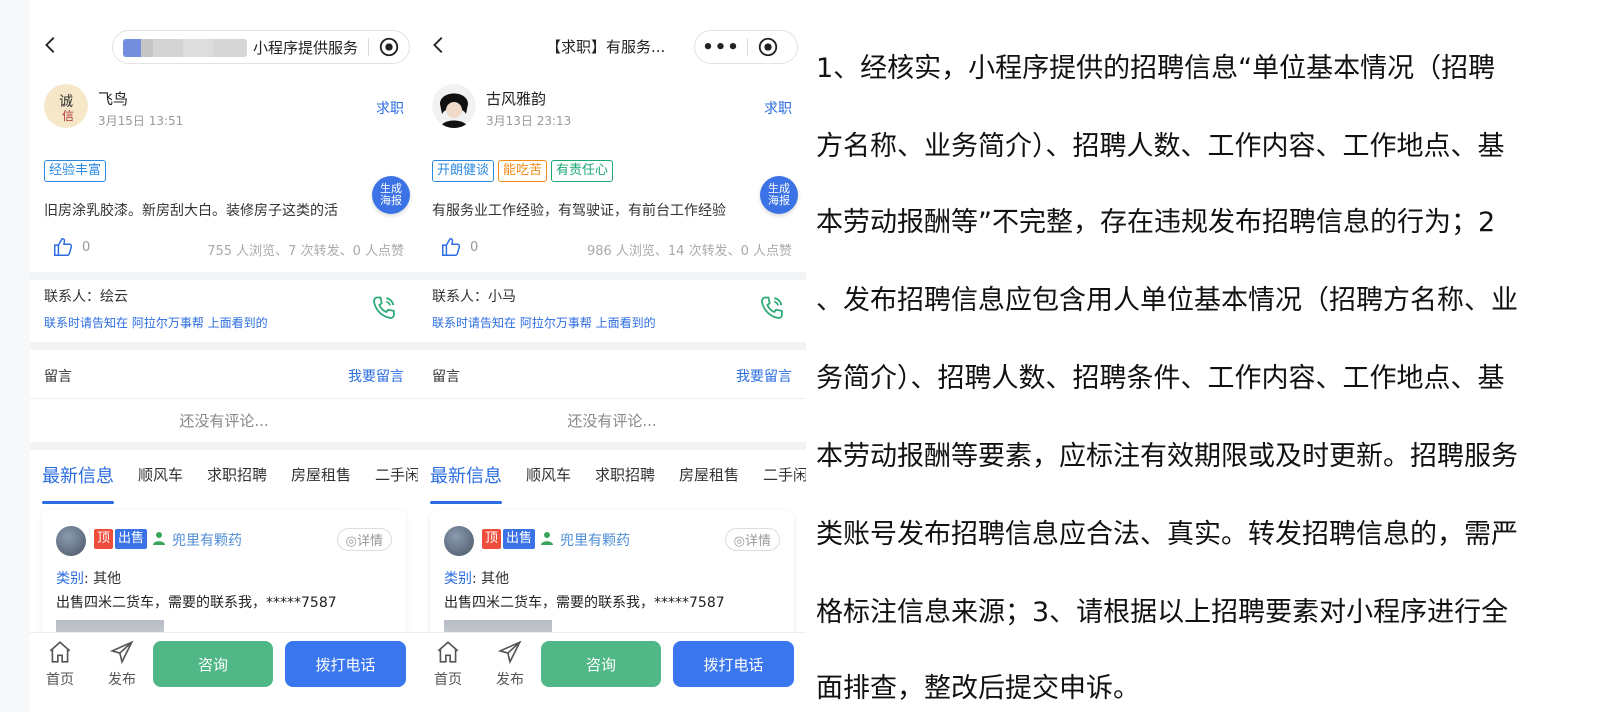 This screenshot has height=712, width=1618. I want to click on tag: 开朗健谈, so click(463, 171).